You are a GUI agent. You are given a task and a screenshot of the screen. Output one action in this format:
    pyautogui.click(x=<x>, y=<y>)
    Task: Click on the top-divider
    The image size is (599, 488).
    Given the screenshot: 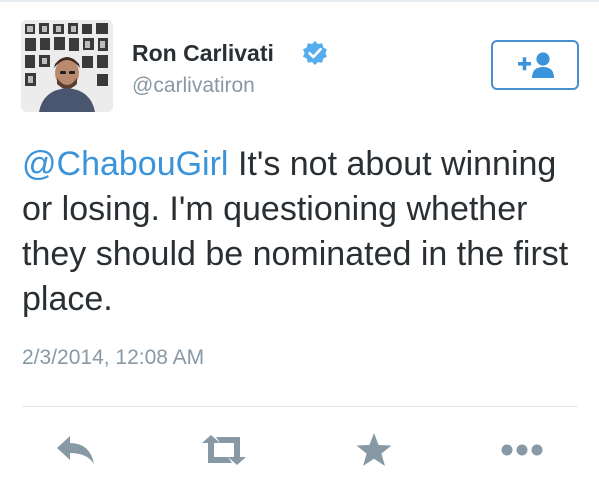 What is the action you would take?
    pyautogui.click(x=299, y=1)
    